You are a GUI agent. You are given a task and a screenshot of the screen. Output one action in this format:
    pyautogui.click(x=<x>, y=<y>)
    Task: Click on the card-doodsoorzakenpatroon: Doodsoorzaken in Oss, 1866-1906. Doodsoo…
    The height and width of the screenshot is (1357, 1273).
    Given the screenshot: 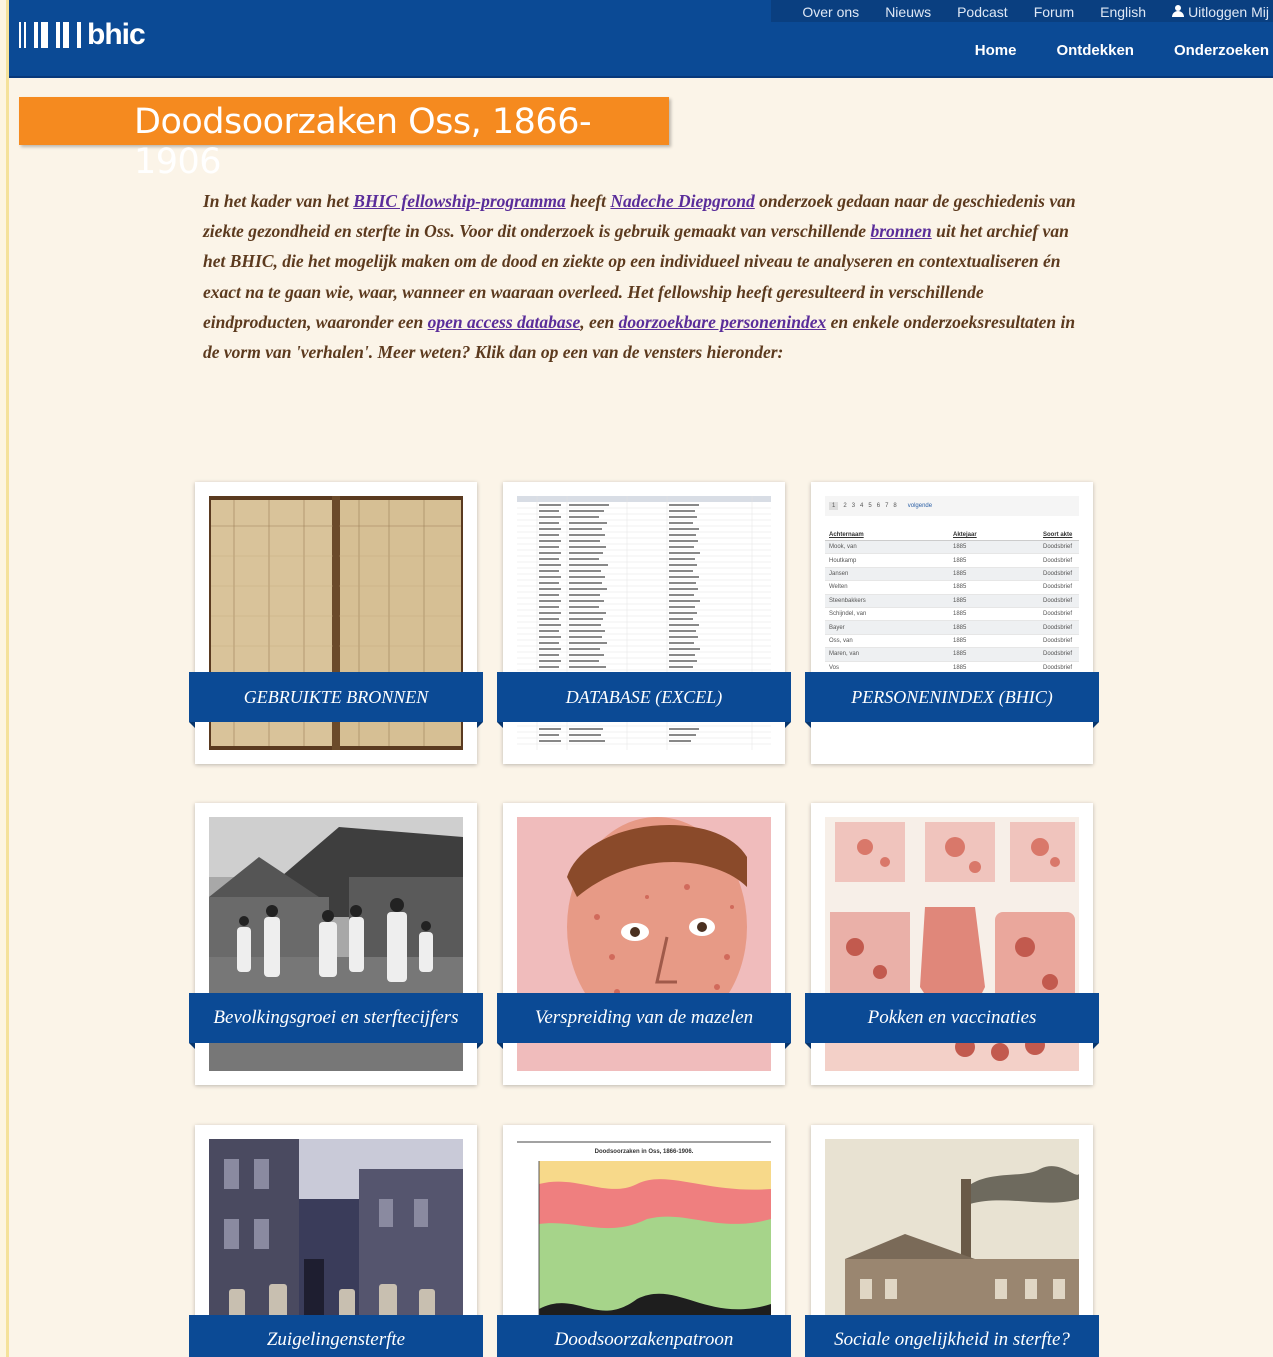 What is the action you would take?
    pyautogui.click(x=644, y=1241)
    